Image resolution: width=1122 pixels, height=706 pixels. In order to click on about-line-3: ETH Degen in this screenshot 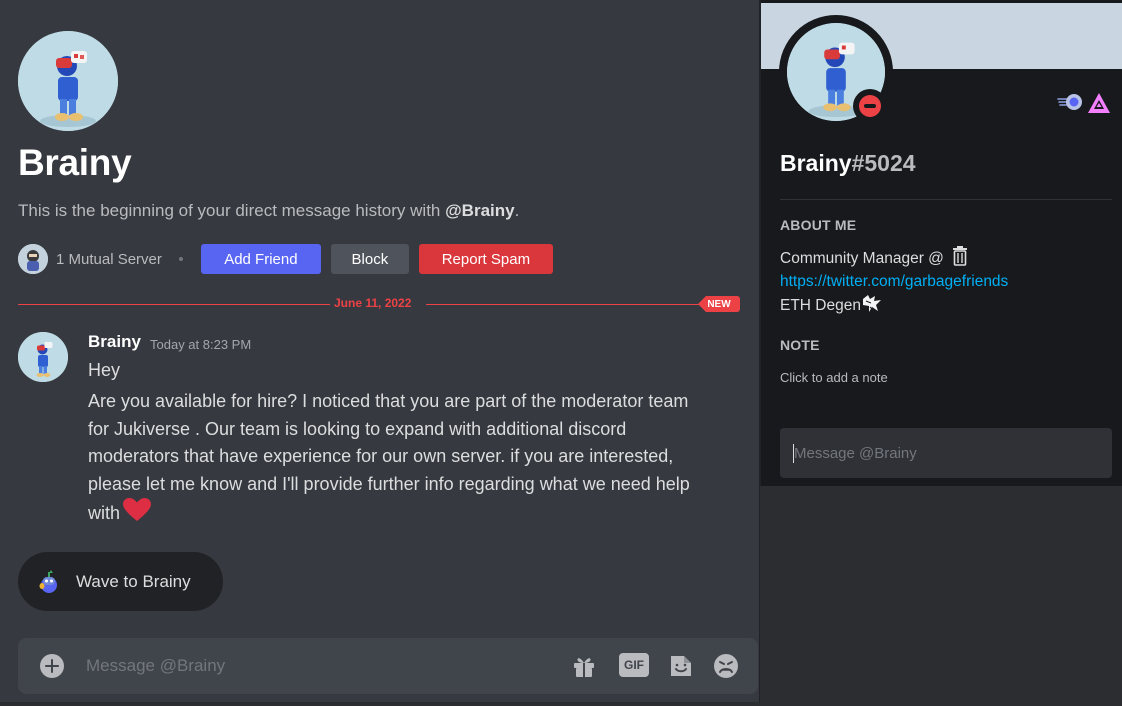, I will do `click(894, 305)`.